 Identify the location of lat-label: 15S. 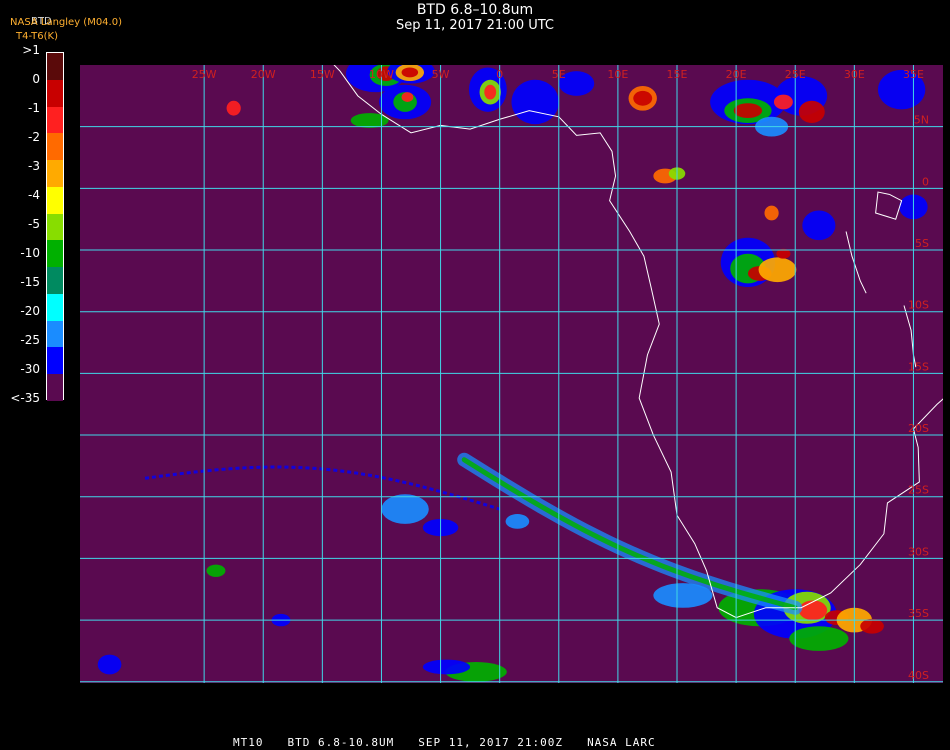
(918, 366).